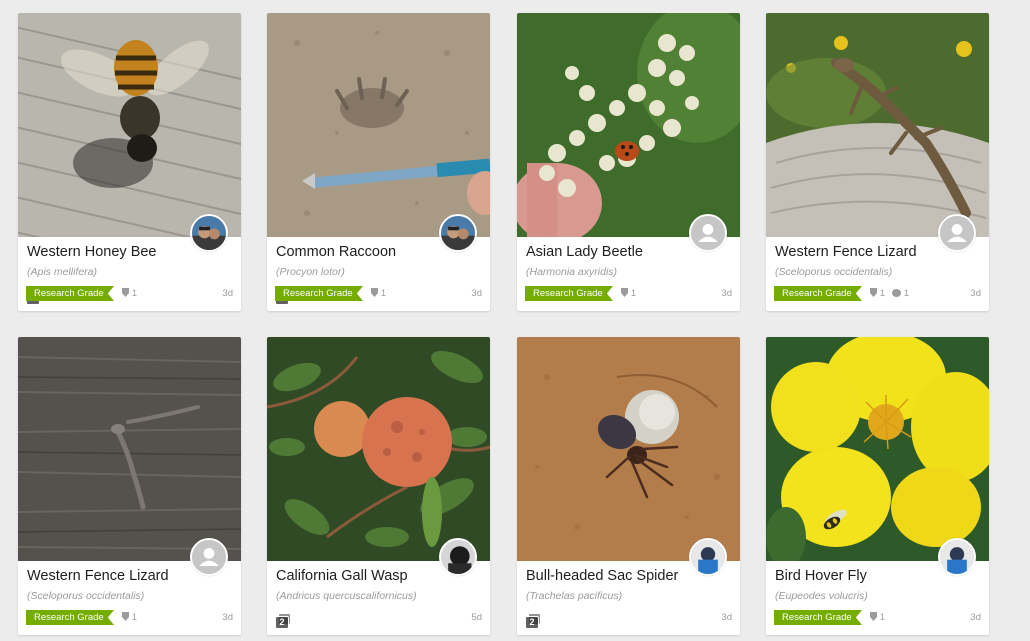 The height and width of the screenshot is (641, 1030). Describe the element at coordinates (896, 293) in the screenshot. I see `comment-icon` at that location.